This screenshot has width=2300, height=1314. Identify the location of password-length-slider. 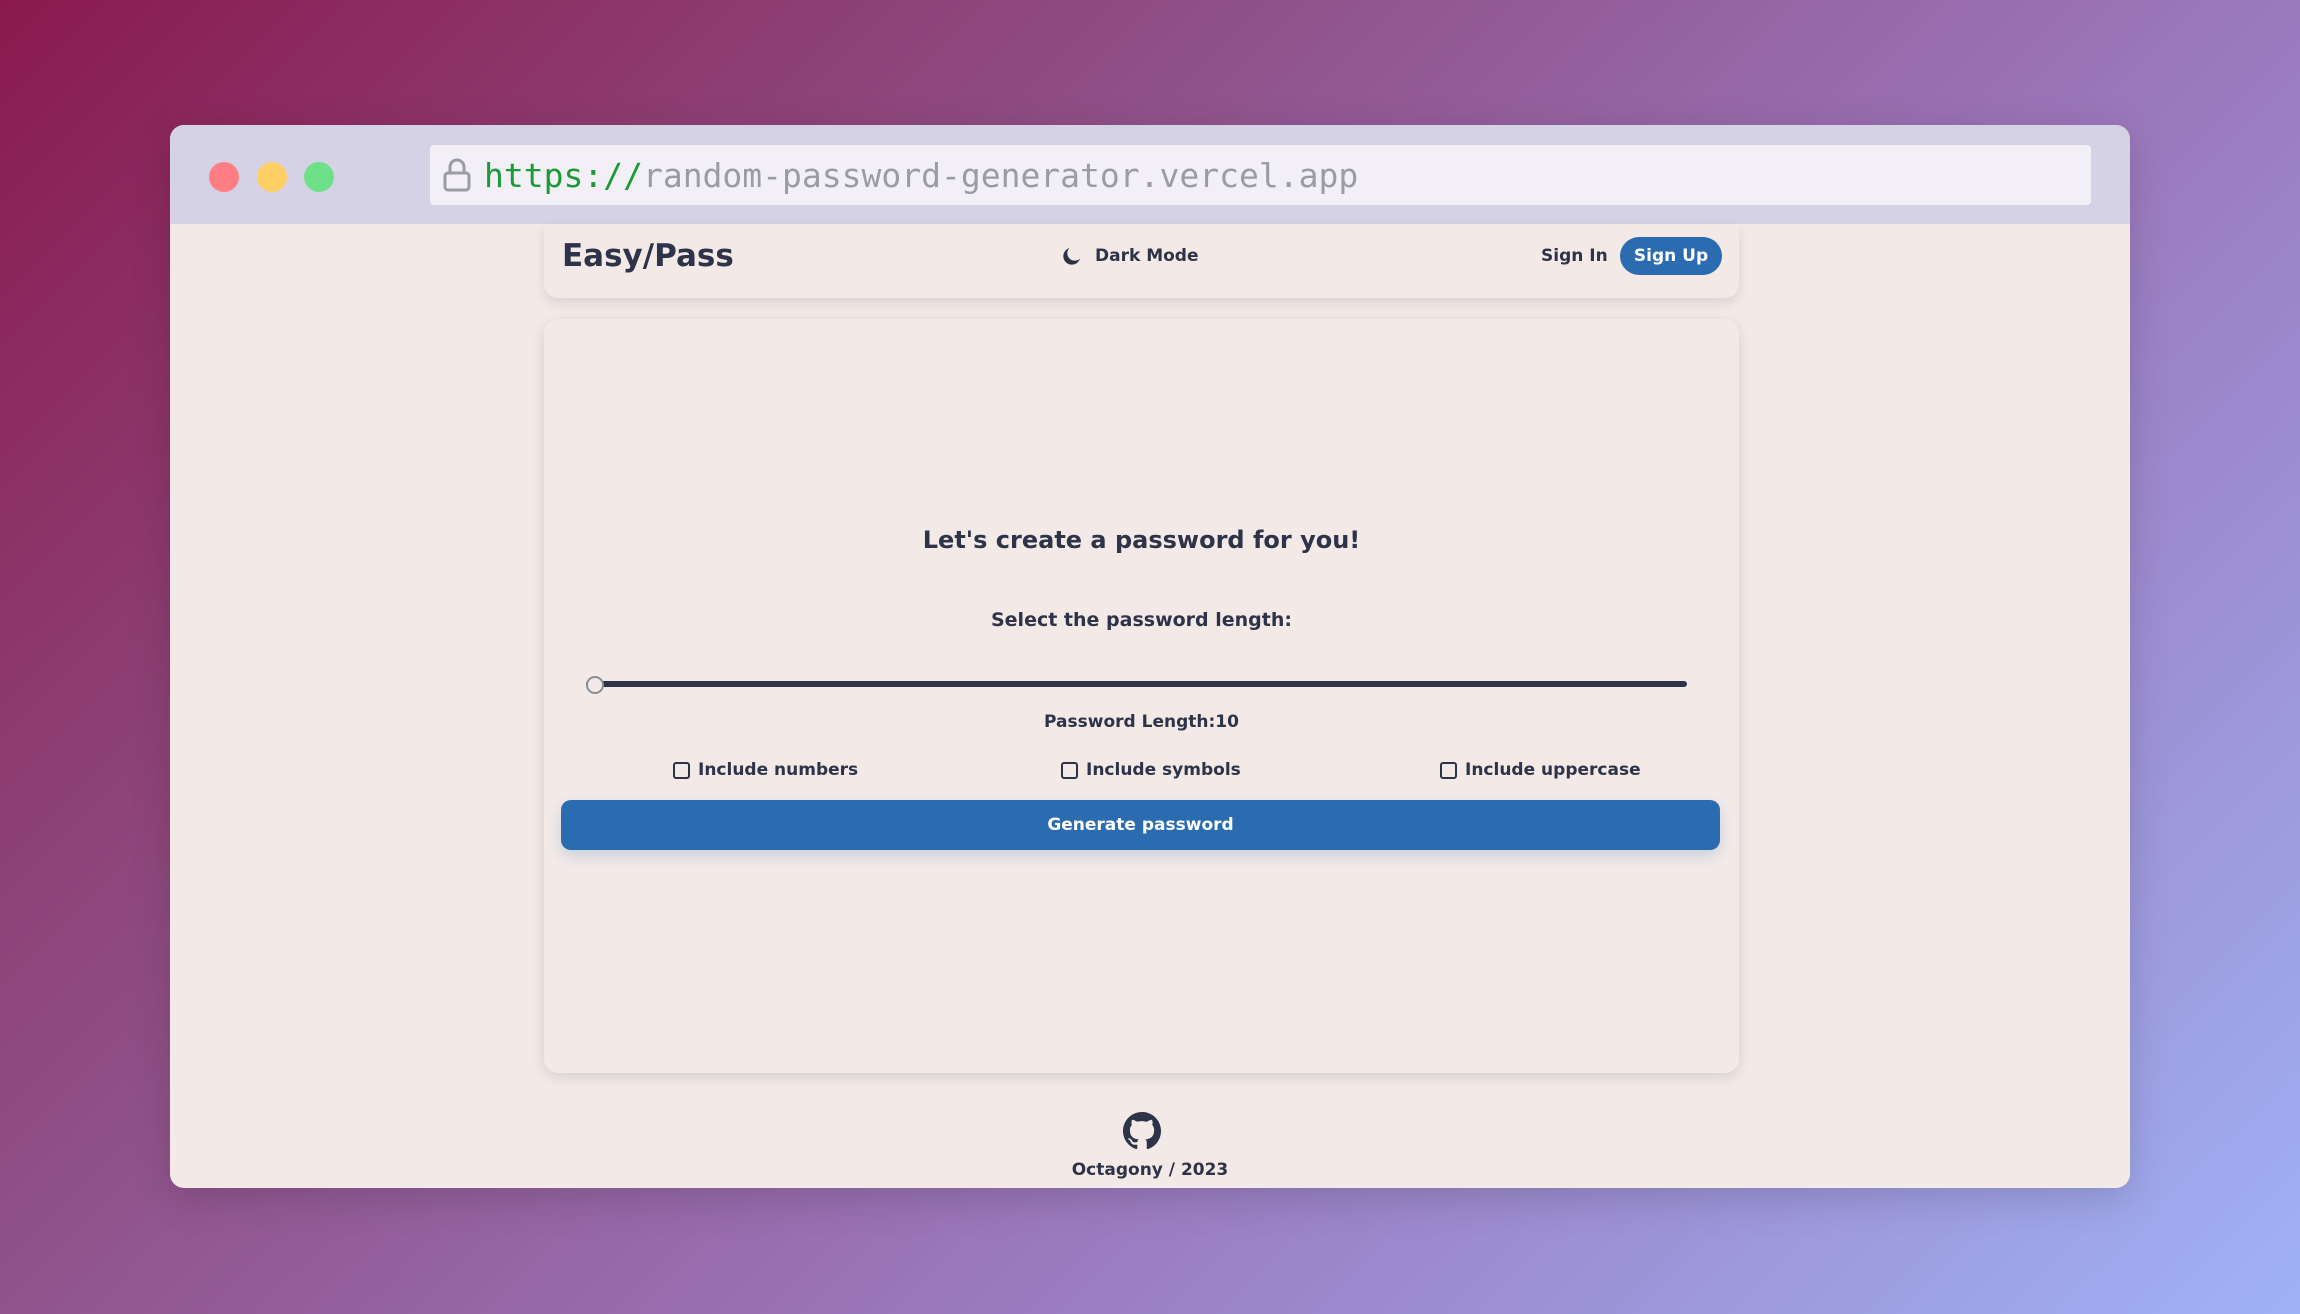
(1136, 686).